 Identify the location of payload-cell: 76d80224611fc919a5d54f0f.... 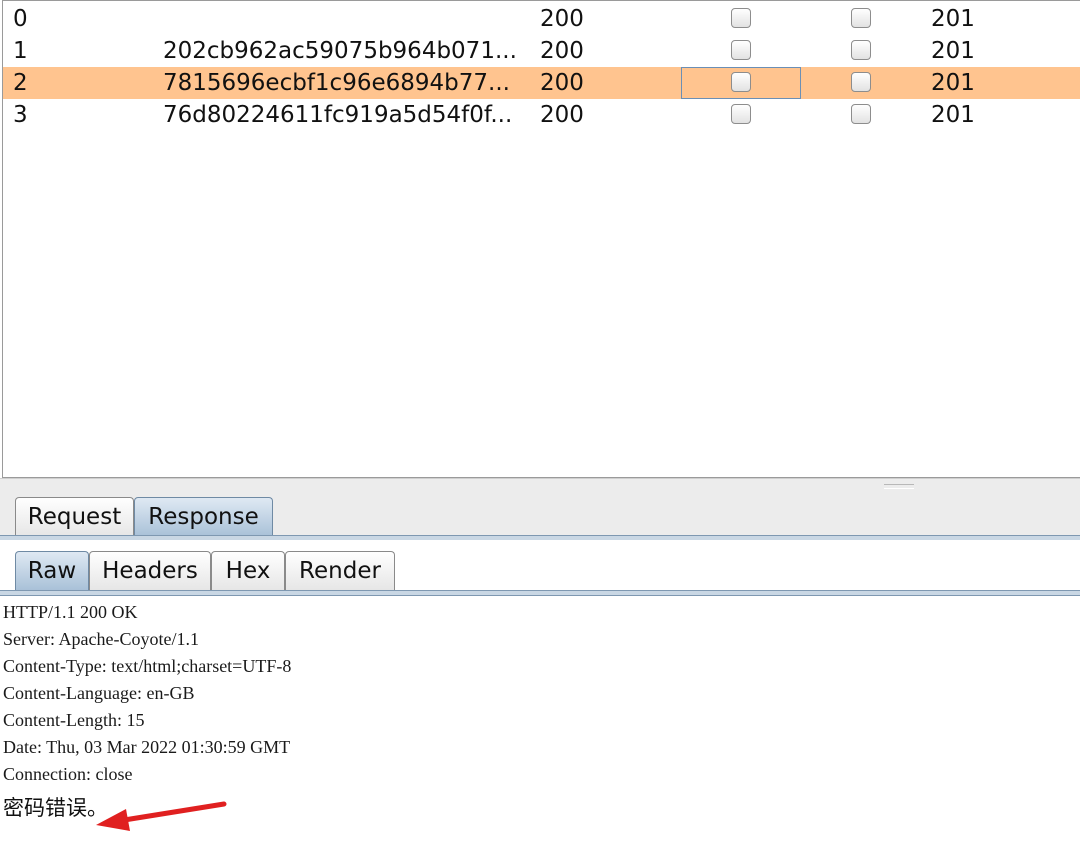
(338, 115).